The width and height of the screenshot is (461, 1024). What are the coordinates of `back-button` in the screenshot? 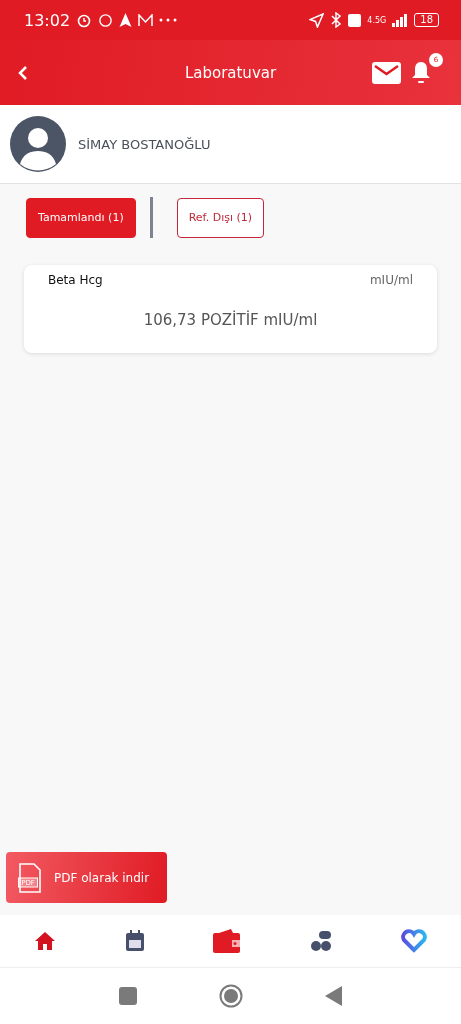 It's located at (23, 72).